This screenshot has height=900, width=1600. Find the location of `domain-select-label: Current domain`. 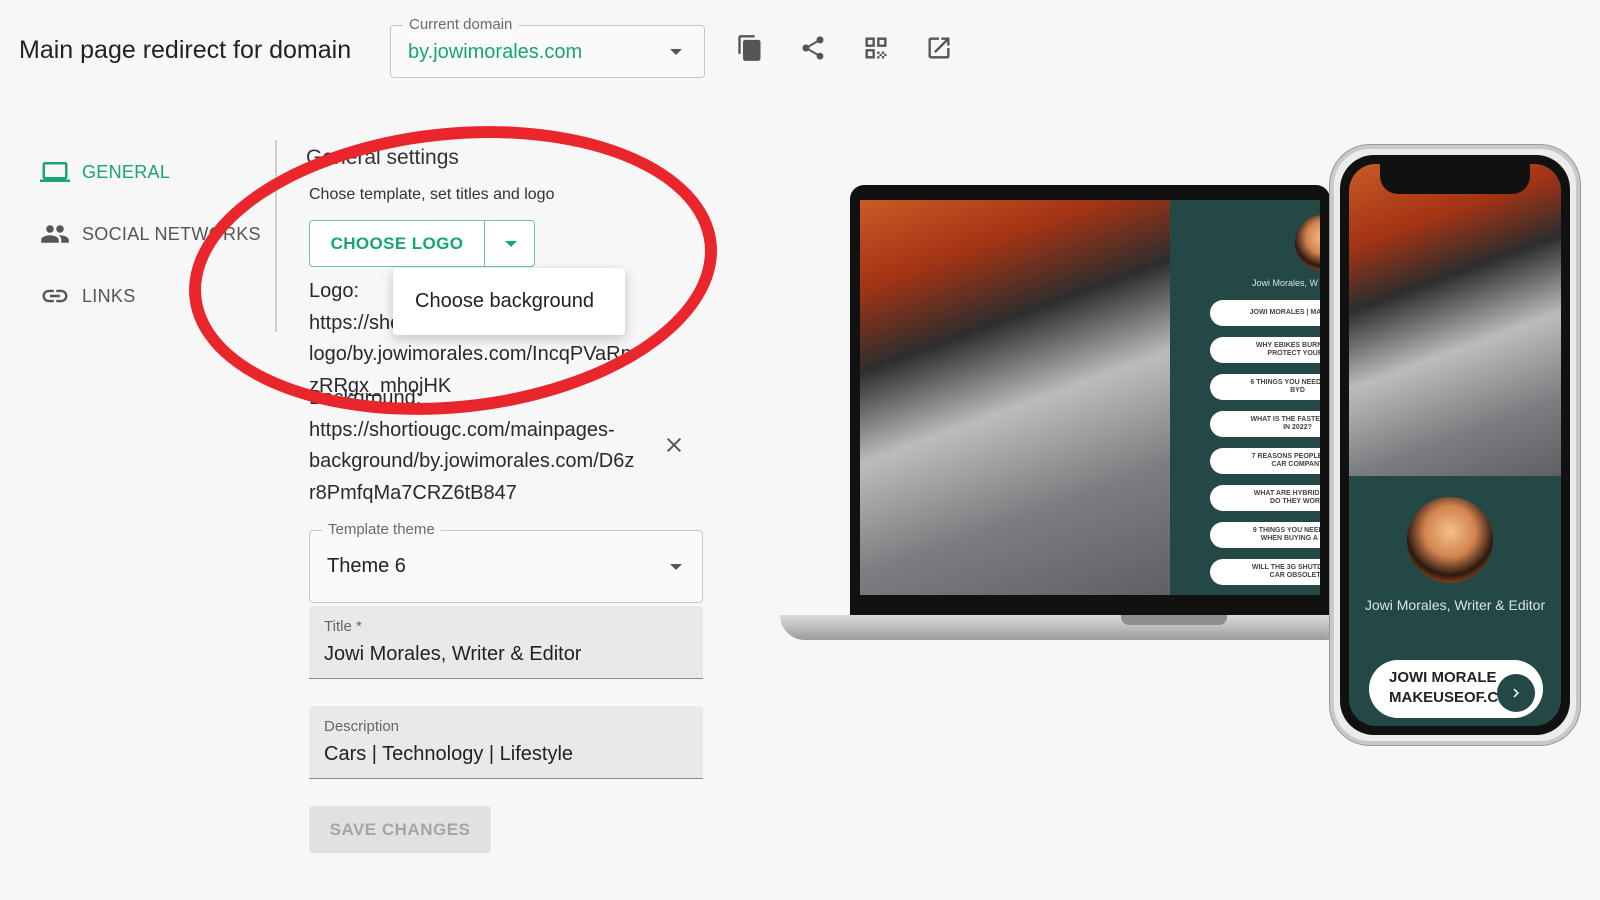

domain-select-label: Current domain is located at coordinates (461, 24).